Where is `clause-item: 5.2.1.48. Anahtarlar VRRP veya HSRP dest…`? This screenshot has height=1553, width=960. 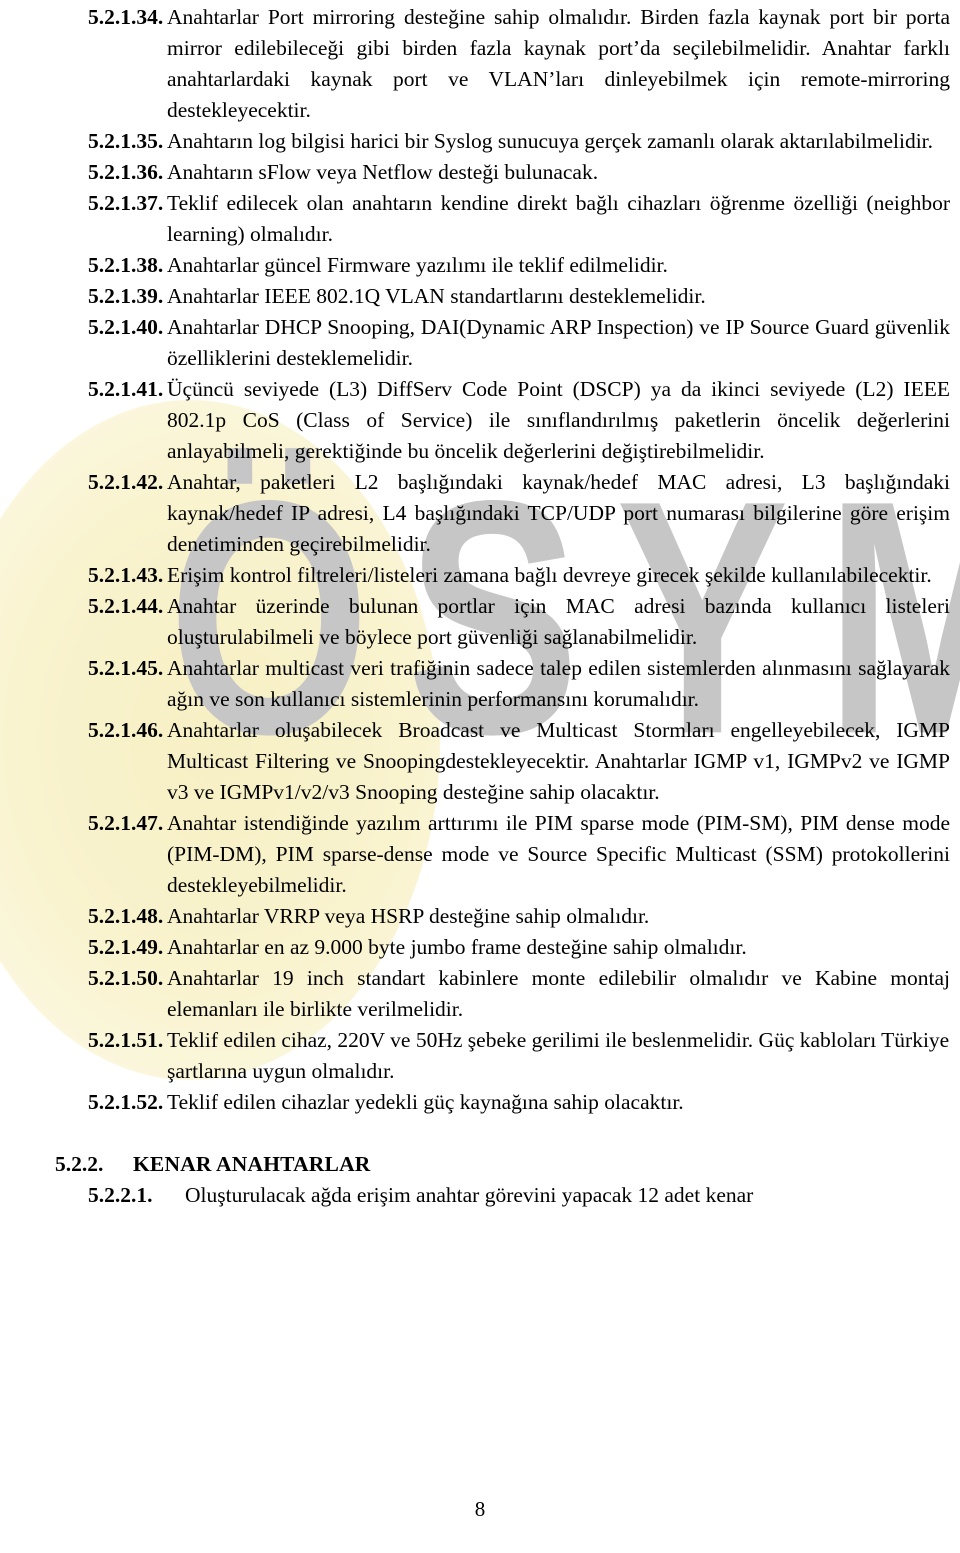
clause-item: 5.2.1.48. Anahtarlar VRRP veya HSRP dest… is located at coordinates (502, 916).